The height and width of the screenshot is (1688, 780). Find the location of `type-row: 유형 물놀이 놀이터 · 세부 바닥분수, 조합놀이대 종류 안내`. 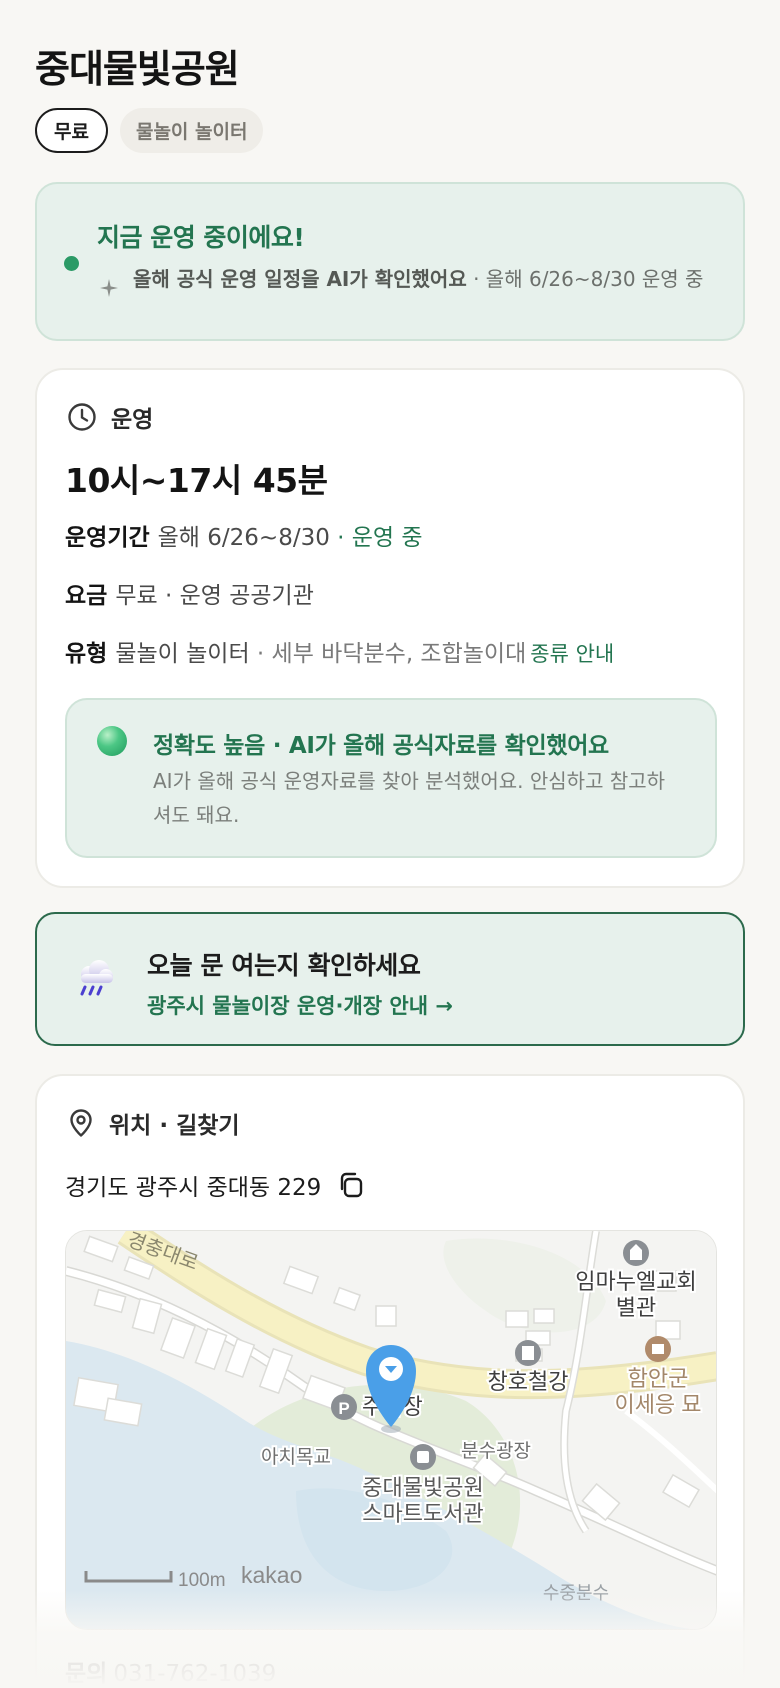

type-row: 유형 물놀이 놀이터 · 세부 바닥분수, 조합놀이대 종류 안내 is located at coordinates (339, 651).